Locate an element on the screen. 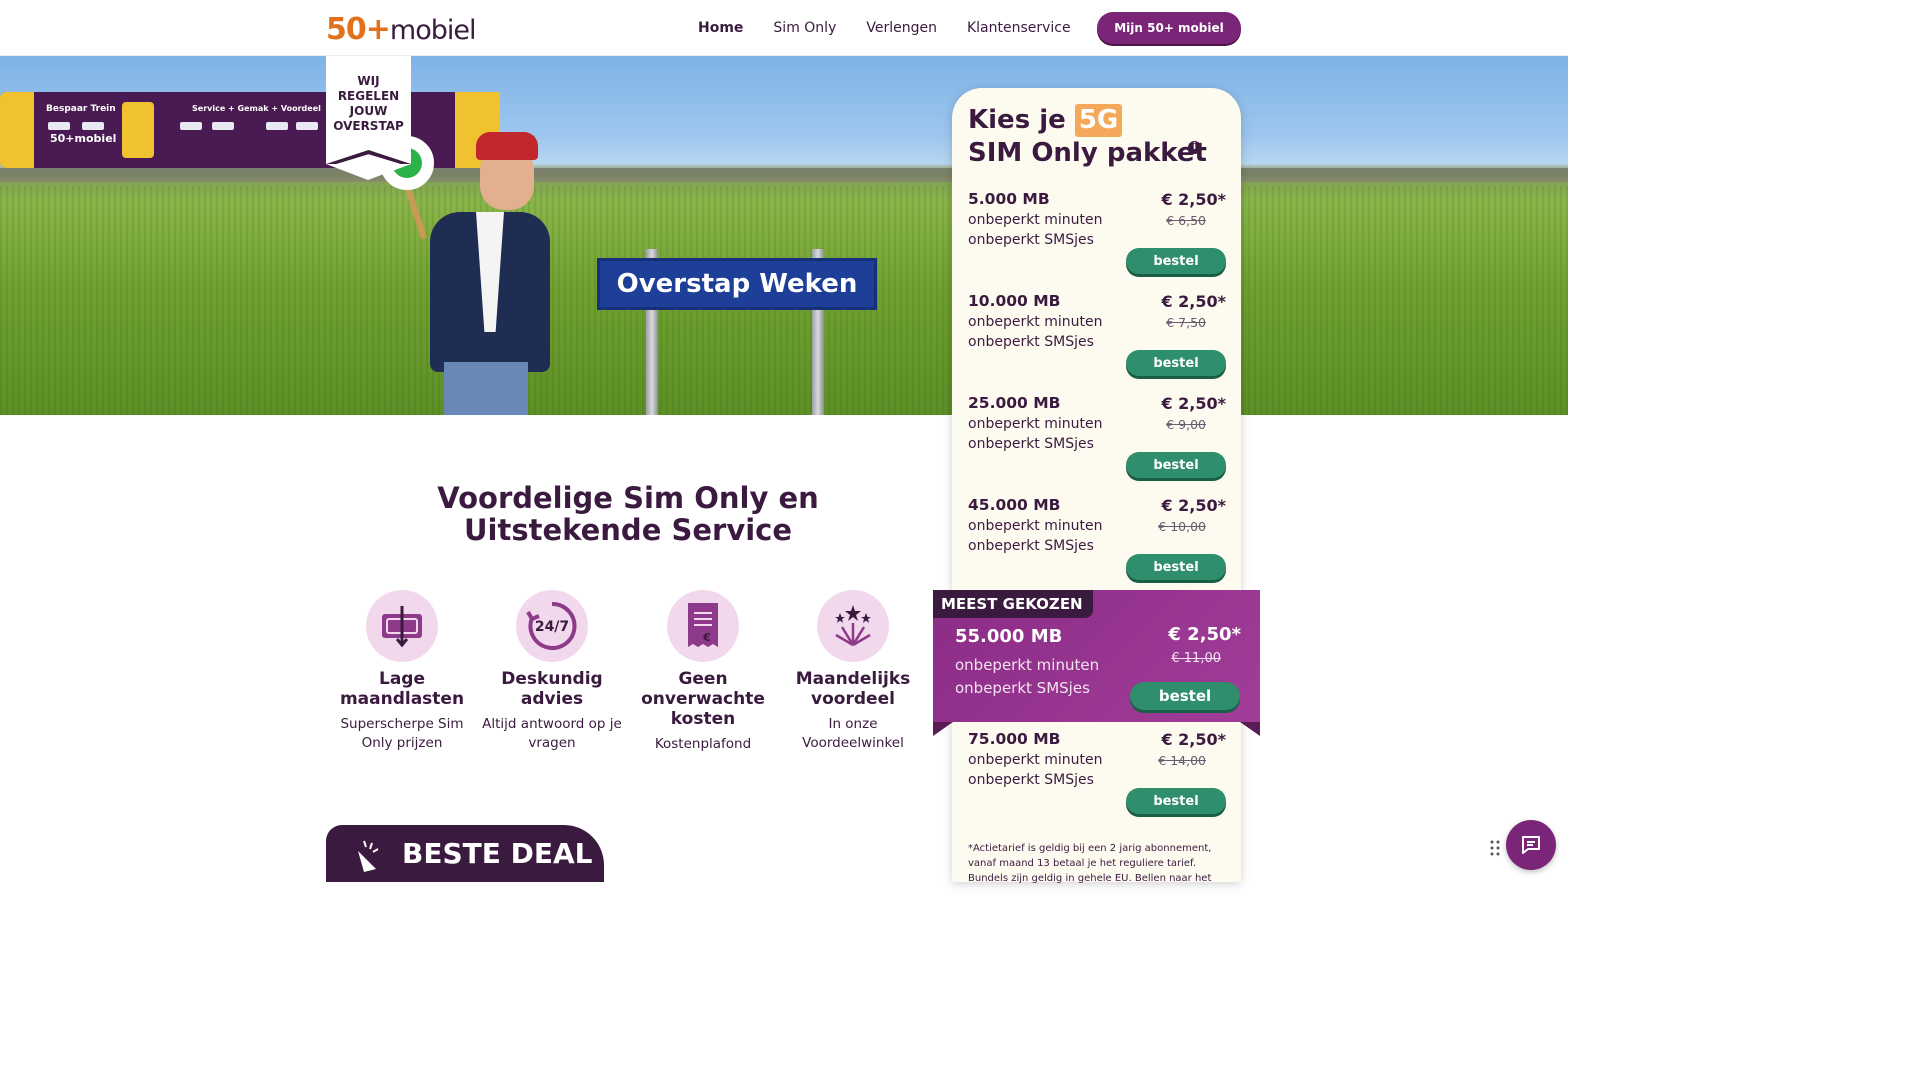 This screenshot has height=1080, width=1920. nav-sim-only: Sim Only is located at coordinates (804, 28).